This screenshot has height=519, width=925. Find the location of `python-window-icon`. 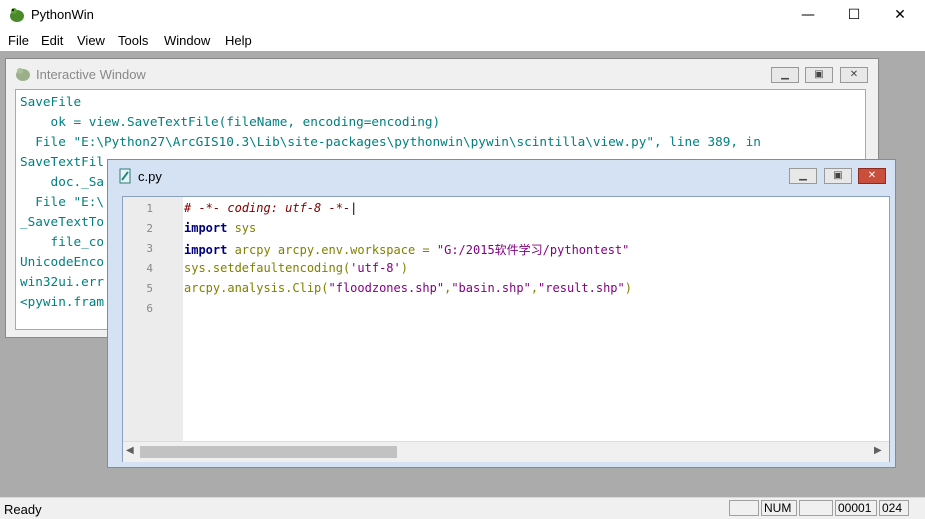

python-window-icon is located at coordinates (23, 74).